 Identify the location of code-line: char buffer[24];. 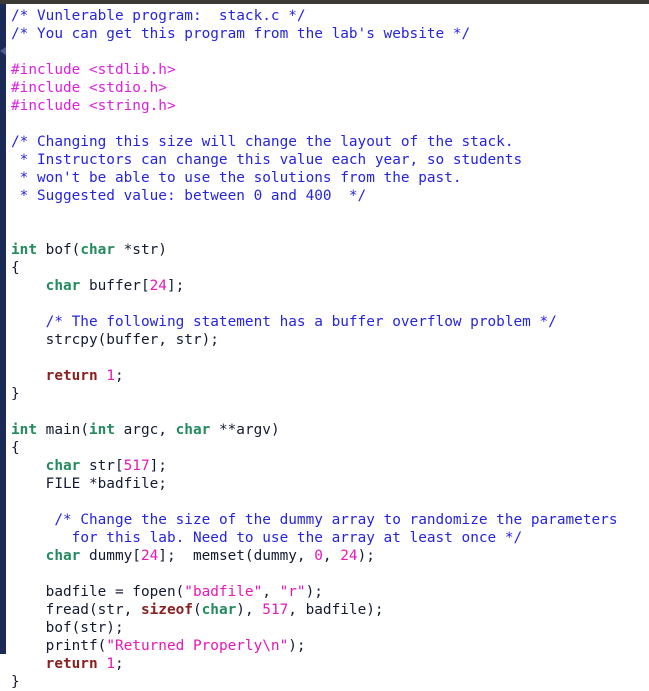
(98, 286).